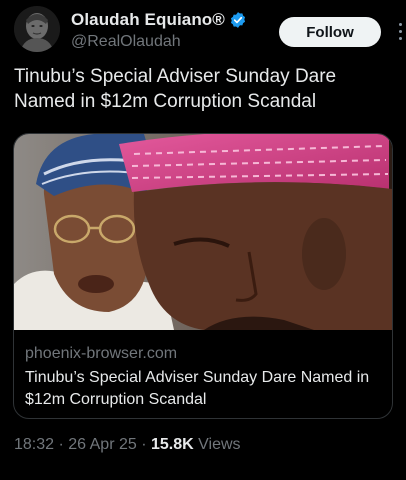  I want to click on more-vertical-icon, so click(399, 31).